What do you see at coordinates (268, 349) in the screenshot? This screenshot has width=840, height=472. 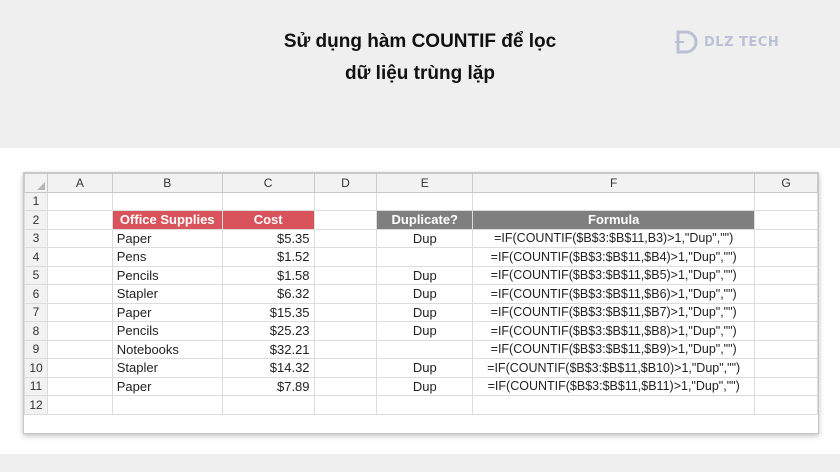 I see `cost-cell: $32.21` at bounding box center [268, 349].